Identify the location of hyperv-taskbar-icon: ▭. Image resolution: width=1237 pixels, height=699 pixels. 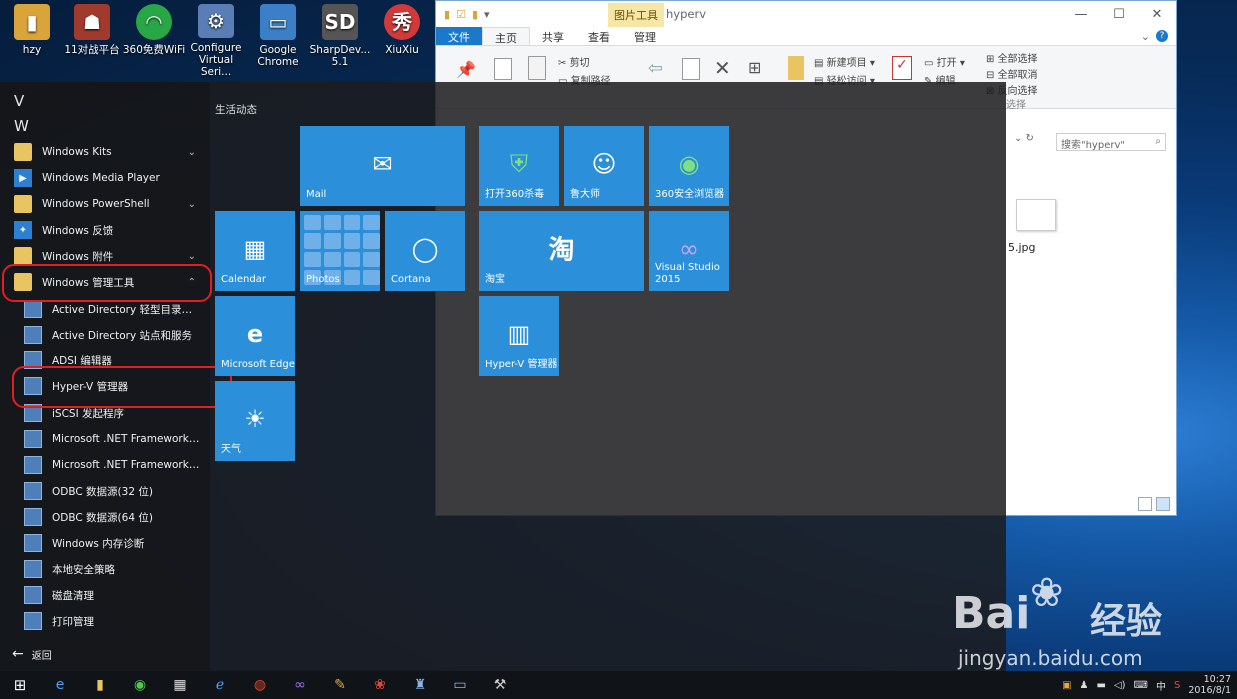
(460, 685).